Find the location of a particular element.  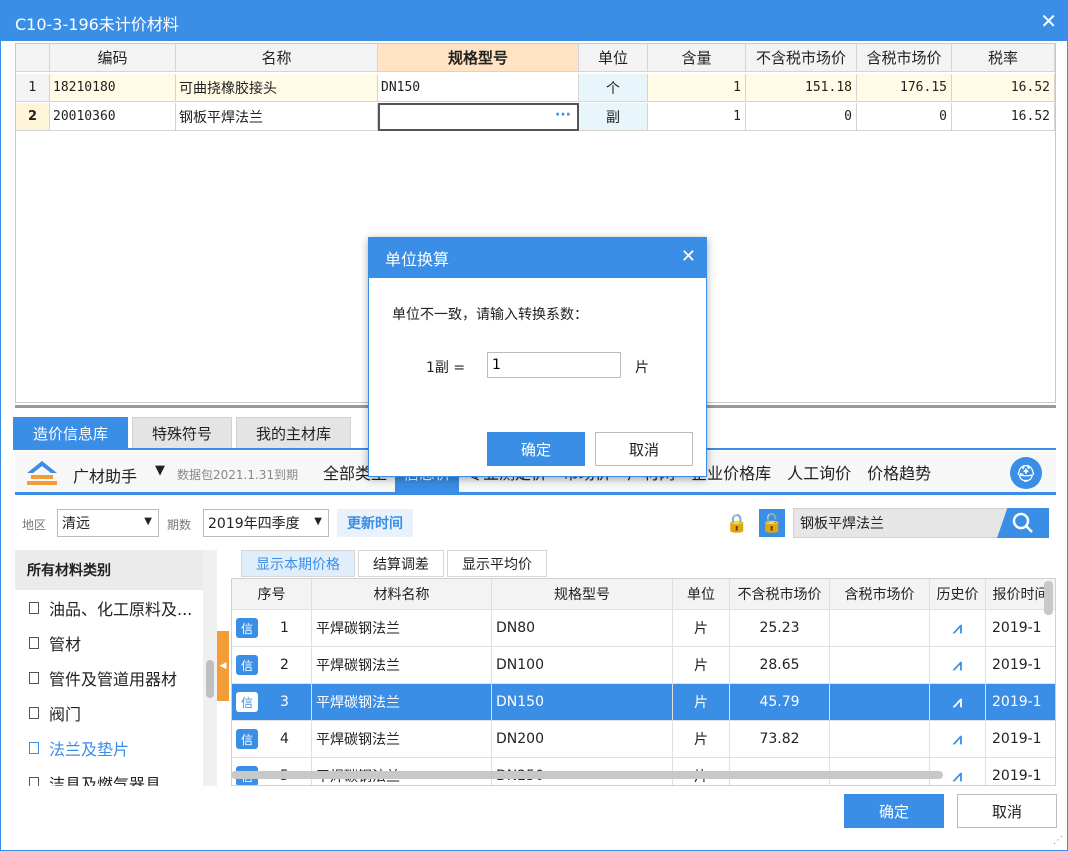

region-select: 清远 ▼ is located at coordinates (108, 523).